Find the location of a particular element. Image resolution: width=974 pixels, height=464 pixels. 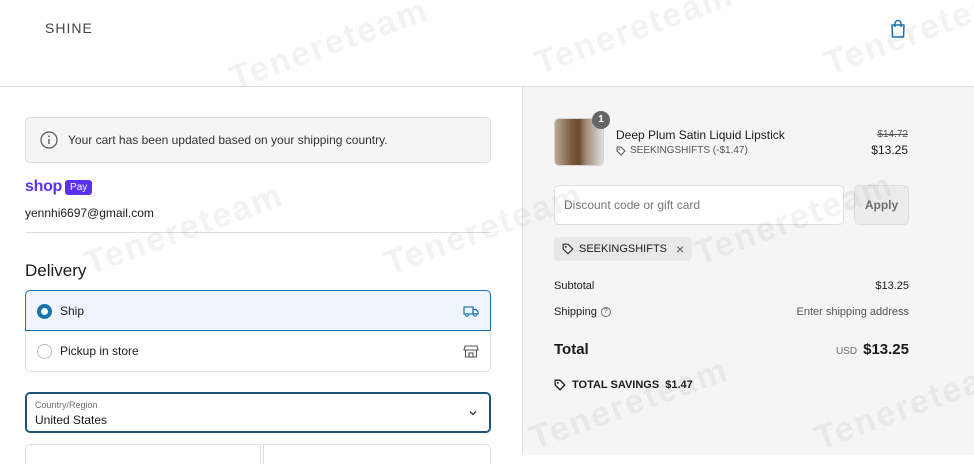

applied-discount-chip: SEEKINGSHIFTS × is located at coordinates (623, 249).